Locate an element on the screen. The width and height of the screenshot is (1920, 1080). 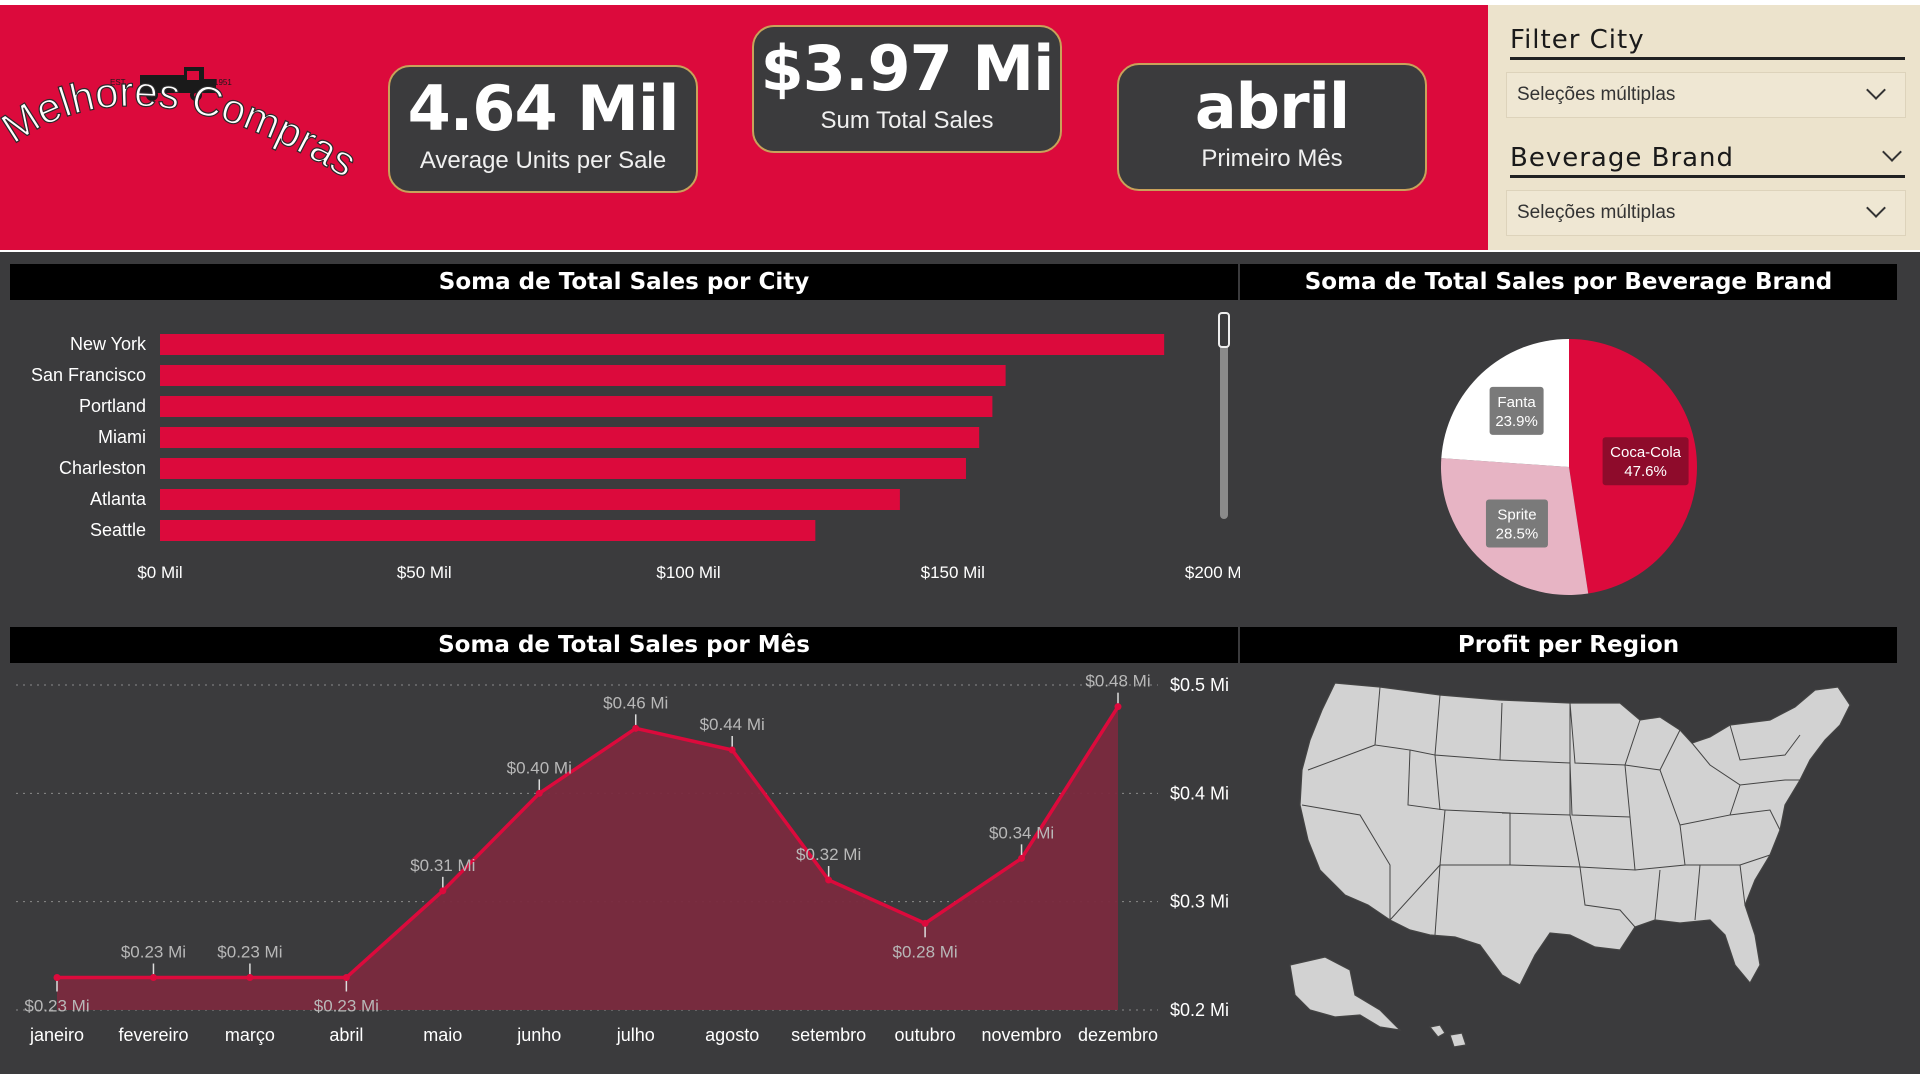
kpi-total-sales-label: Sum Total Sales is located at coordinates (907, 120).